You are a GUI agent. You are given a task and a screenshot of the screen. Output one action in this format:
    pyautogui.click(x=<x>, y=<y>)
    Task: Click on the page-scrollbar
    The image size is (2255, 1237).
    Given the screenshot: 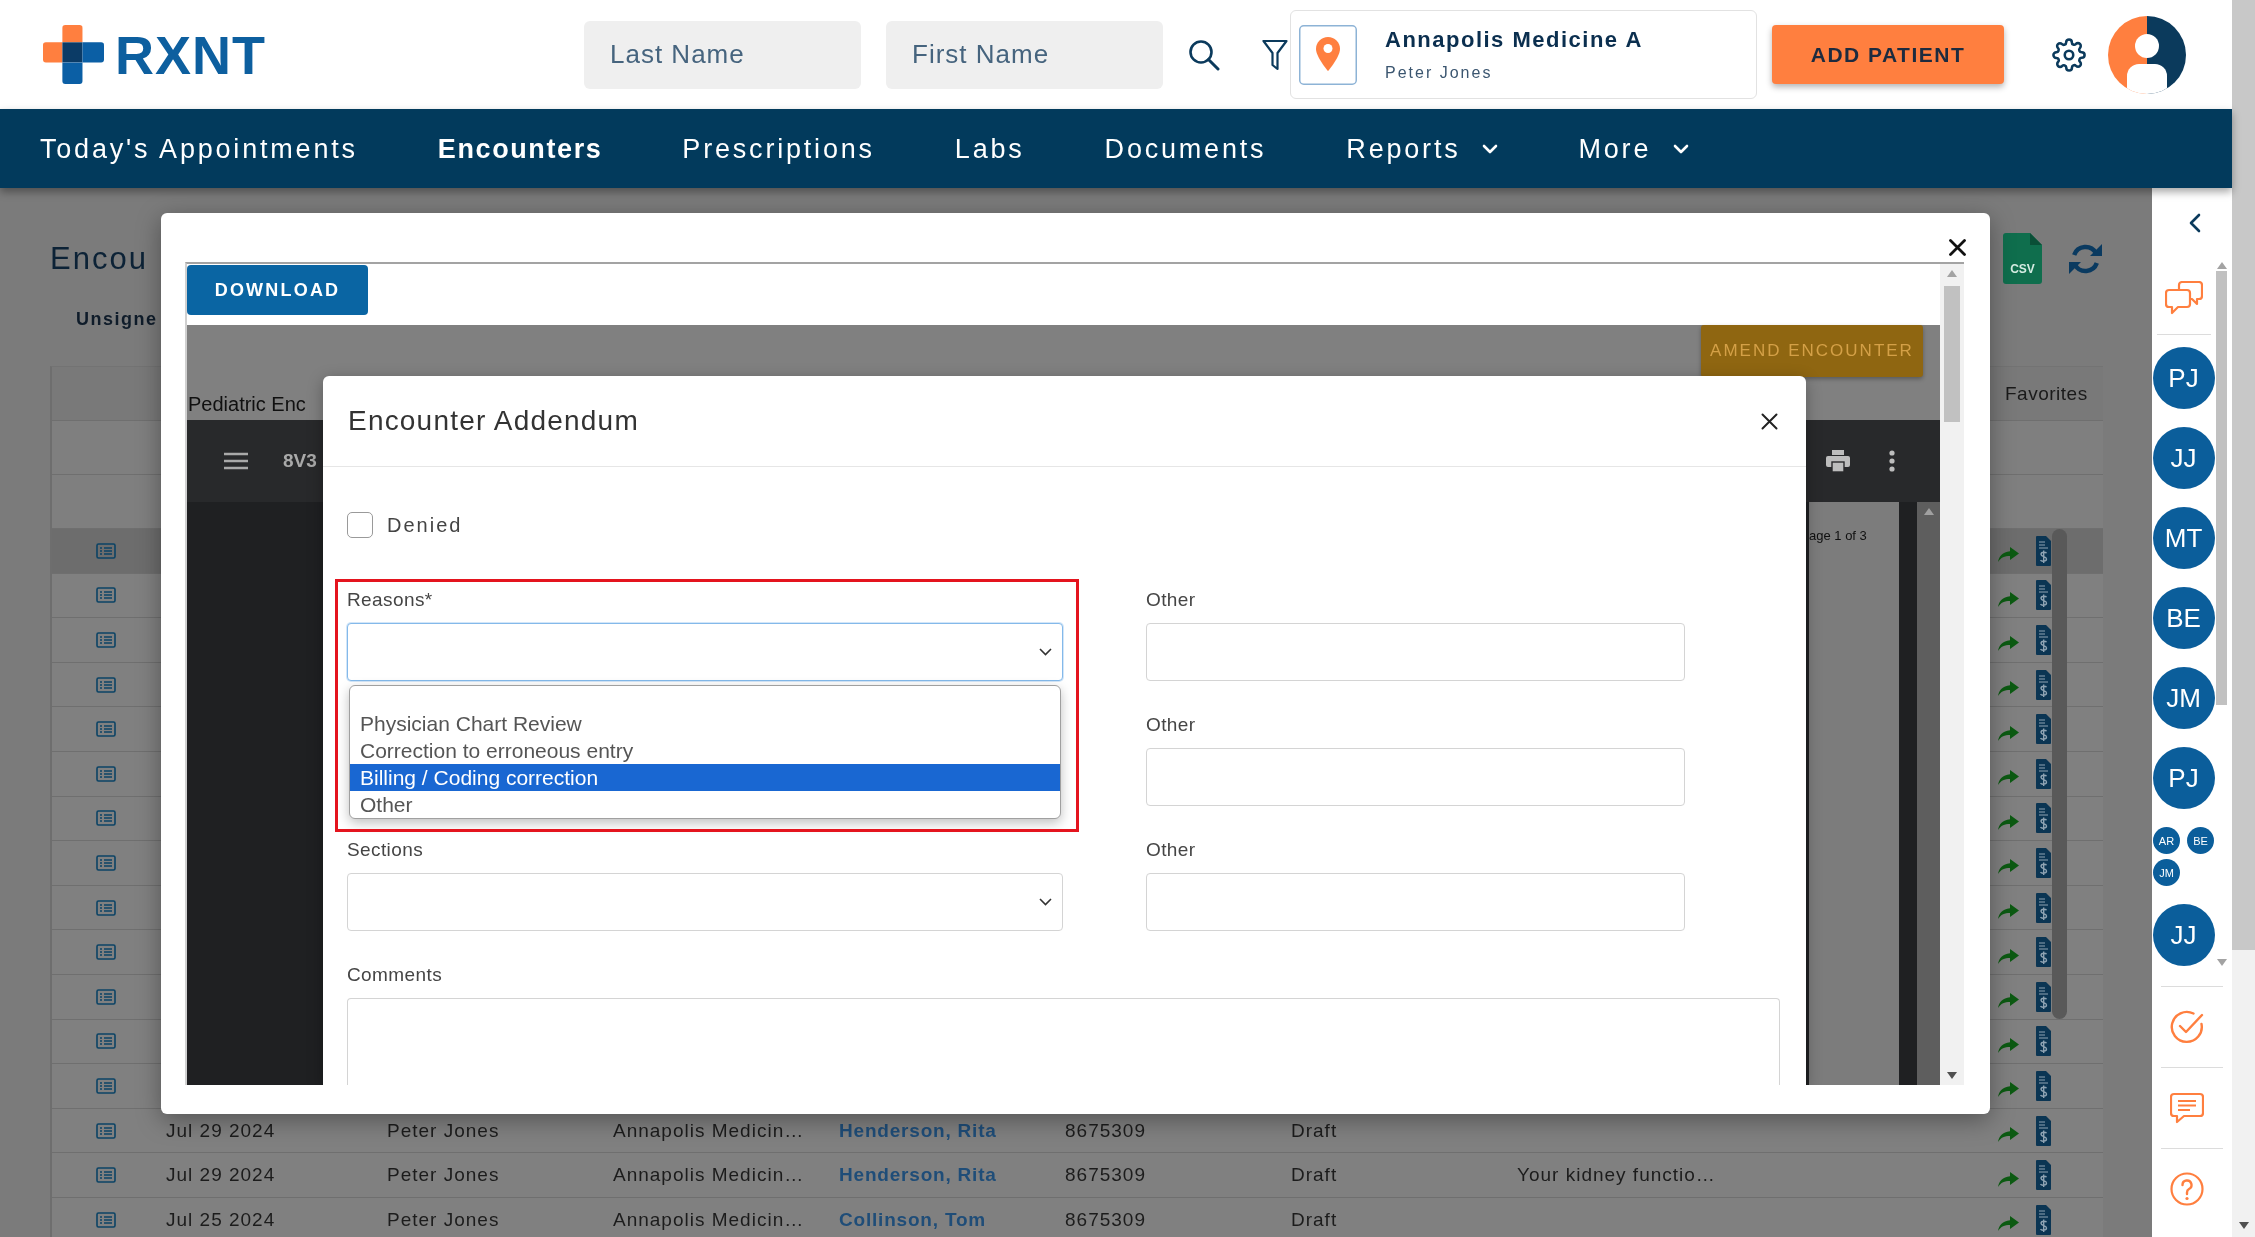 What is the action you would take?
    pyautogui.click(x=2243, y=618)
    